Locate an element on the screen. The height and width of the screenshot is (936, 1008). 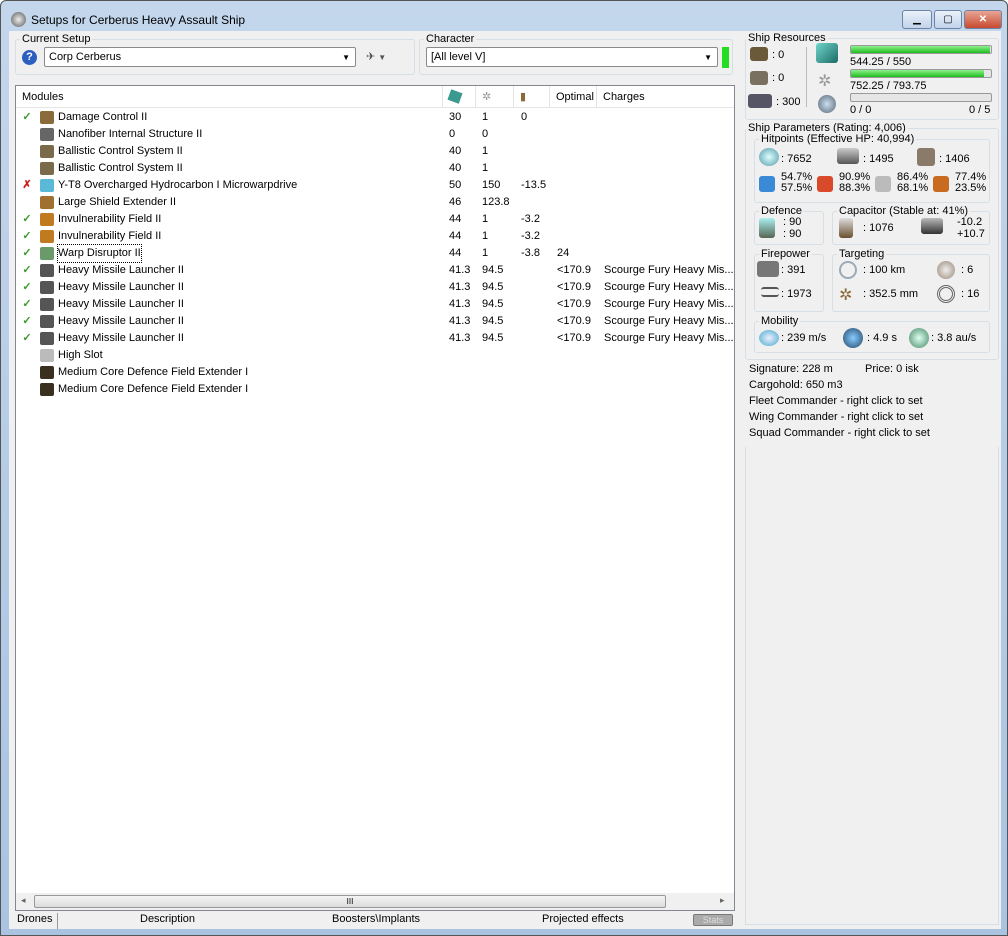
header-cpu is located at coordinates (459, 97).